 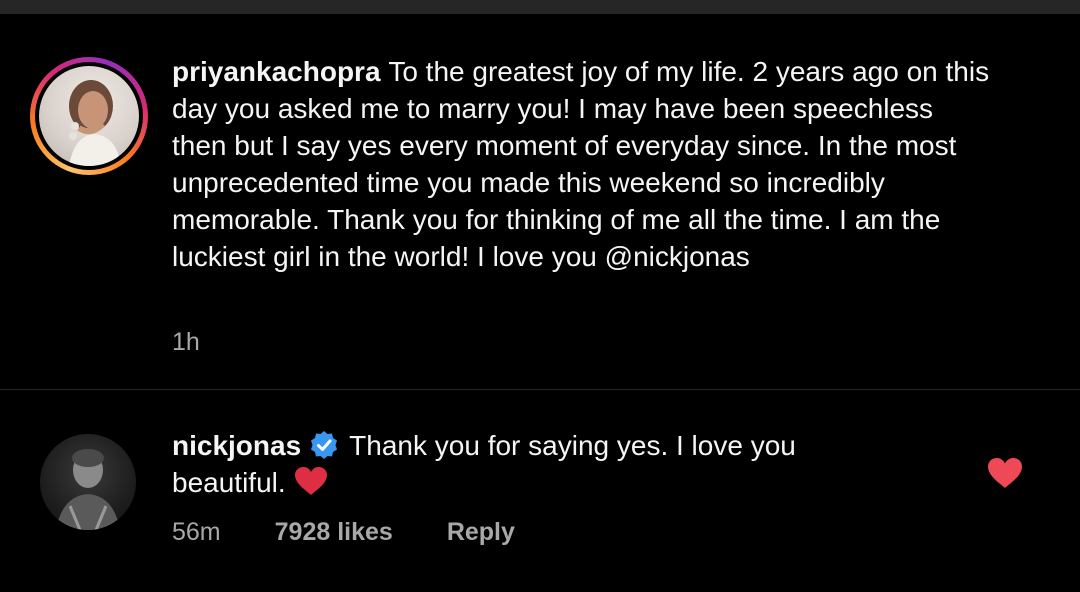 What do you see at coordinates (280, 71) in the screenshot?
I see `caption-username: priyankachopra` at bounding box center [280, 71].